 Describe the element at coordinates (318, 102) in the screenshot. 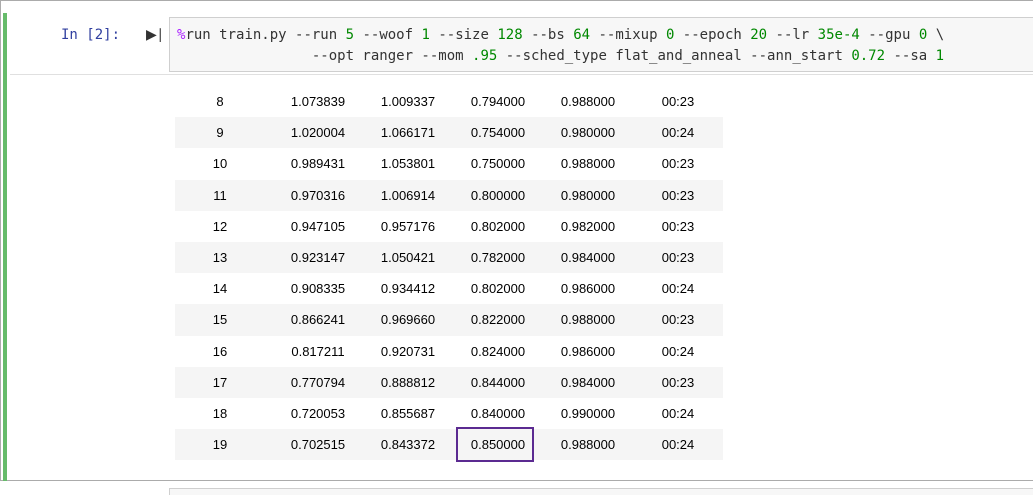

I see `table-cell: 1.073839` at that location.